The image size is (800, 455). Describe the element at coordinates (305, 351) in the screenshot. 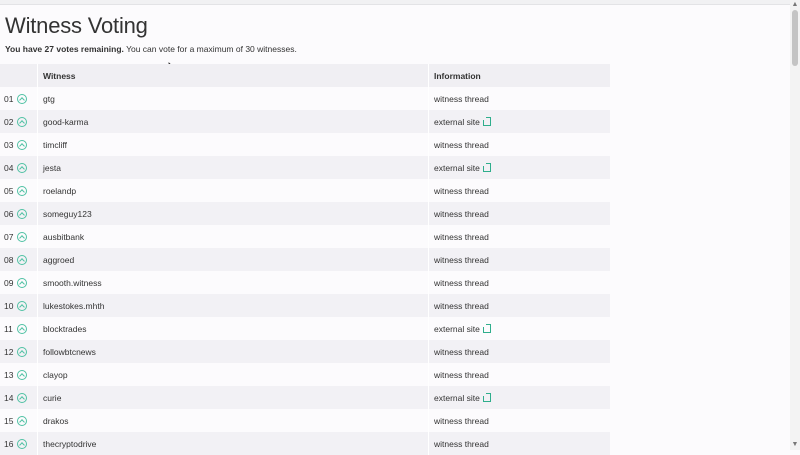

I see `table-row: 12 followbtcnews witness thread` at that location.